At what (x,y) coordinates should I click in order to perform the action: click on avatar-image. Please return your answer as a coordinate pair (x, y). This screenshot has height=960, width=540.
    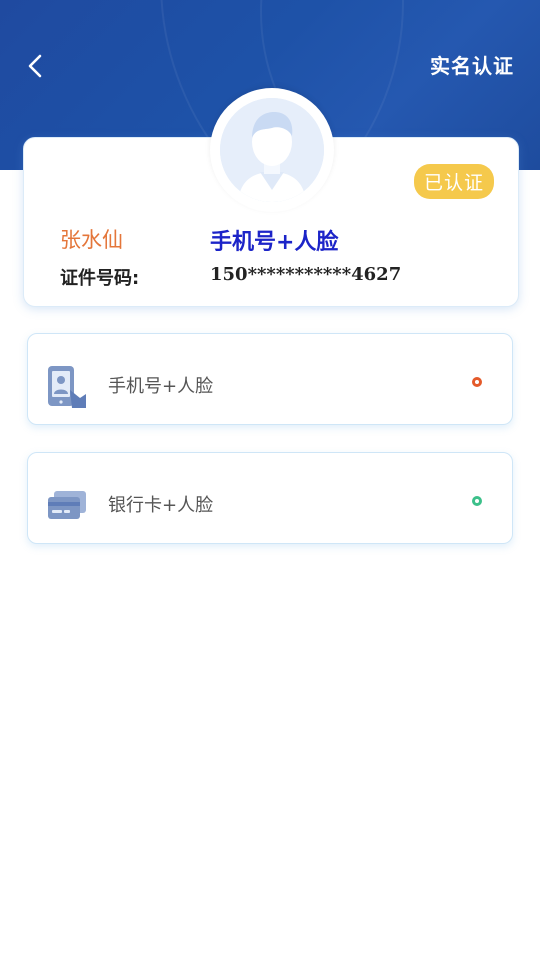
    Looking at the image, I should click on (272, 150).